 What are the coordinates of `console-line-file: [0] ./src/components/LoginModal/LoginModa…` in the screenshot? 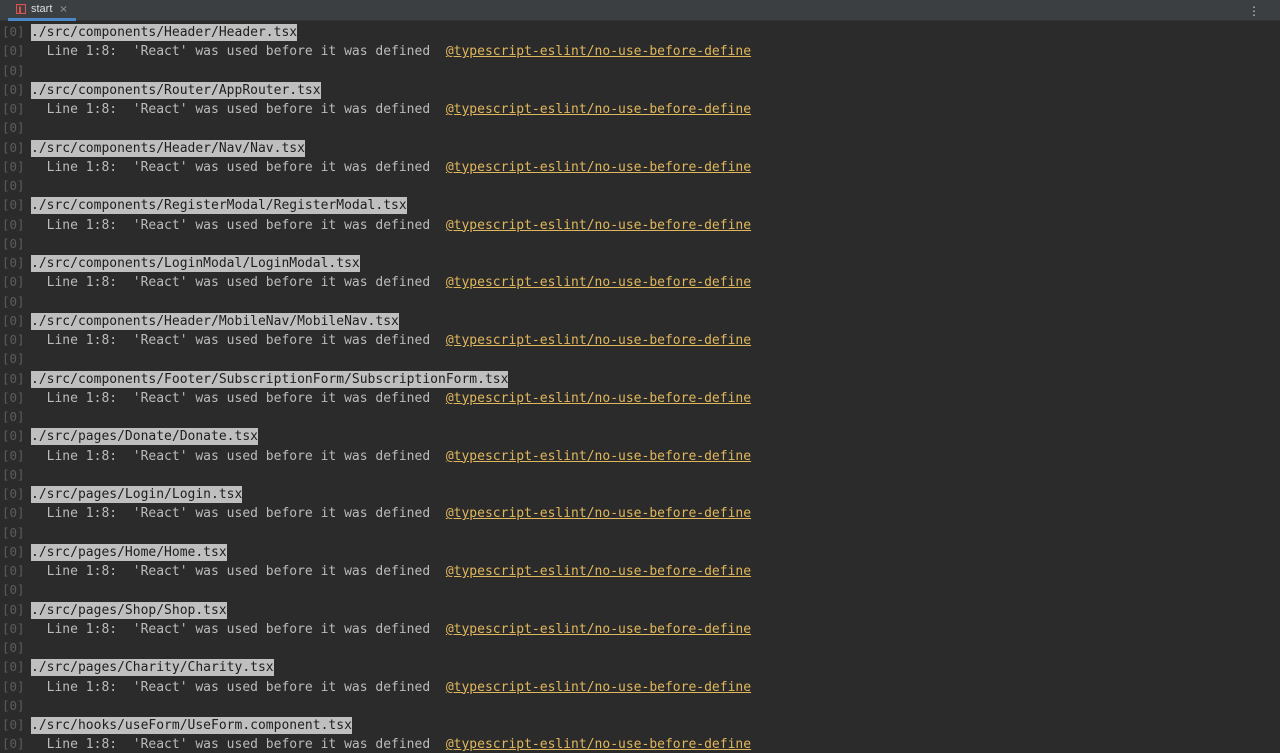 It's located at (640, 262).